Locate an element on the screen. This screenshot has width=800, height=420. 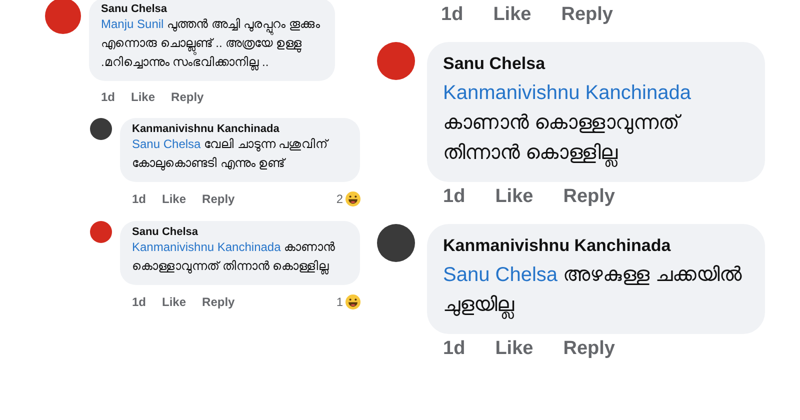
reaction-count: 1 is located at coordinates (339, 302).